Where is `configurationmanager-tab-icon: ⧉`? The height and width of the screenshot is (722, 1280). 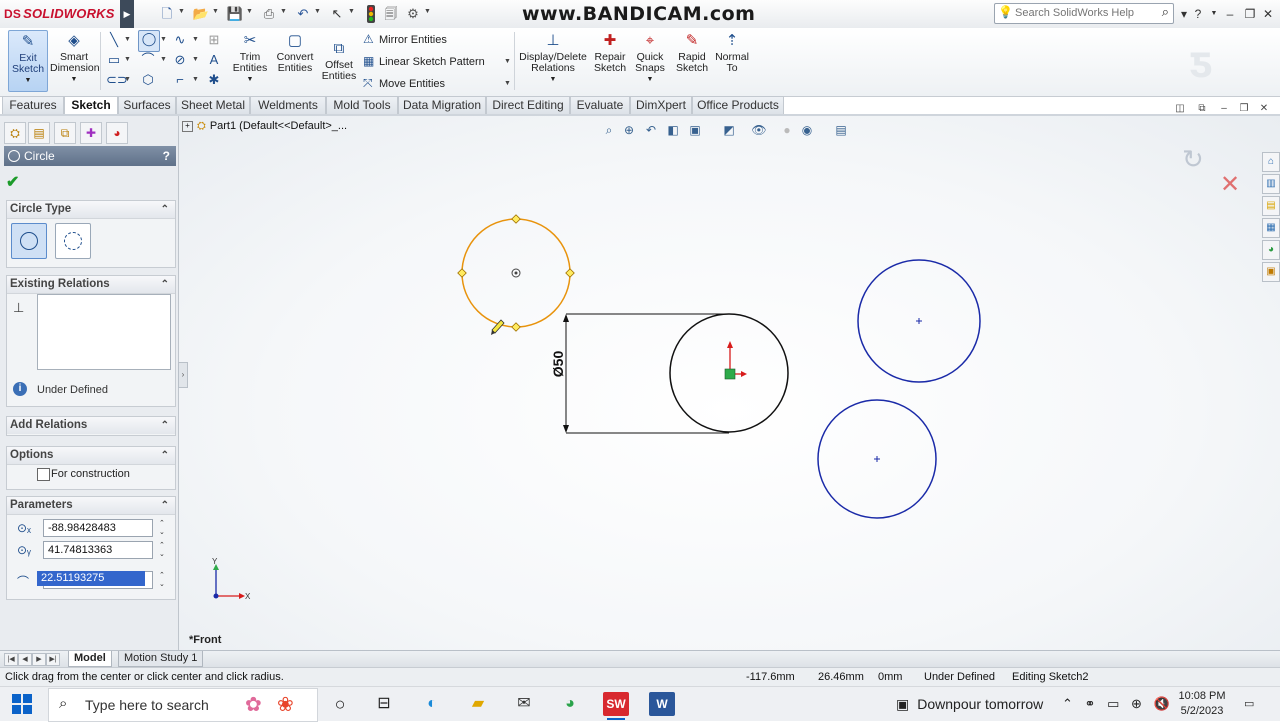
configurationmanager-tab-icon: ⧉ is located at coordinates (65, 133).